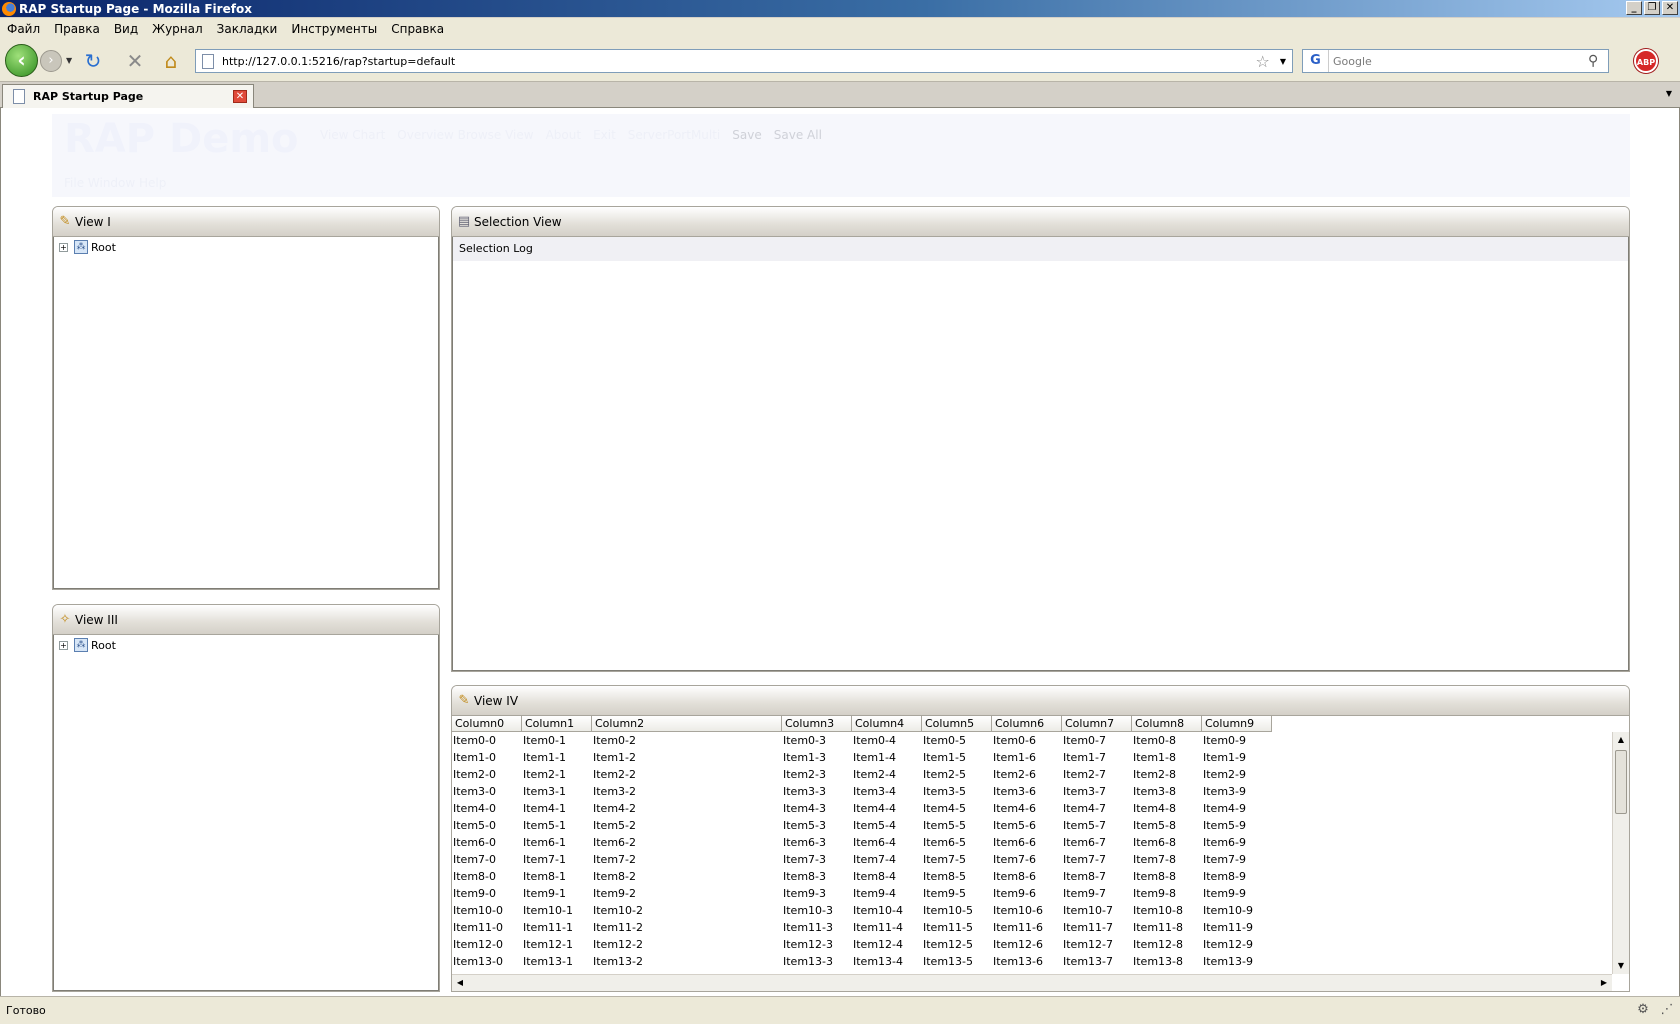 This screenshot has width=1680, height=1024. What do you see at coordinates (798, 135) in the screenshot?
I see `save-all-button: Save All` at bounding box center [798, 135].